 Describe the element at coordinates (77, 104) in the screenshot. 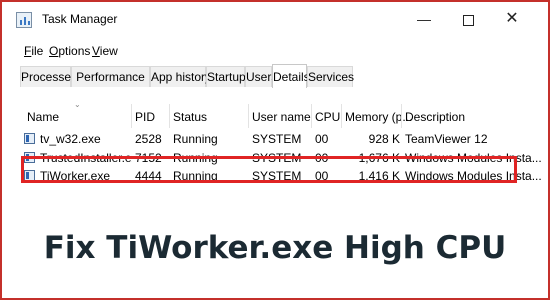

I see `sort-indicator-icon: ⌄` at that location.